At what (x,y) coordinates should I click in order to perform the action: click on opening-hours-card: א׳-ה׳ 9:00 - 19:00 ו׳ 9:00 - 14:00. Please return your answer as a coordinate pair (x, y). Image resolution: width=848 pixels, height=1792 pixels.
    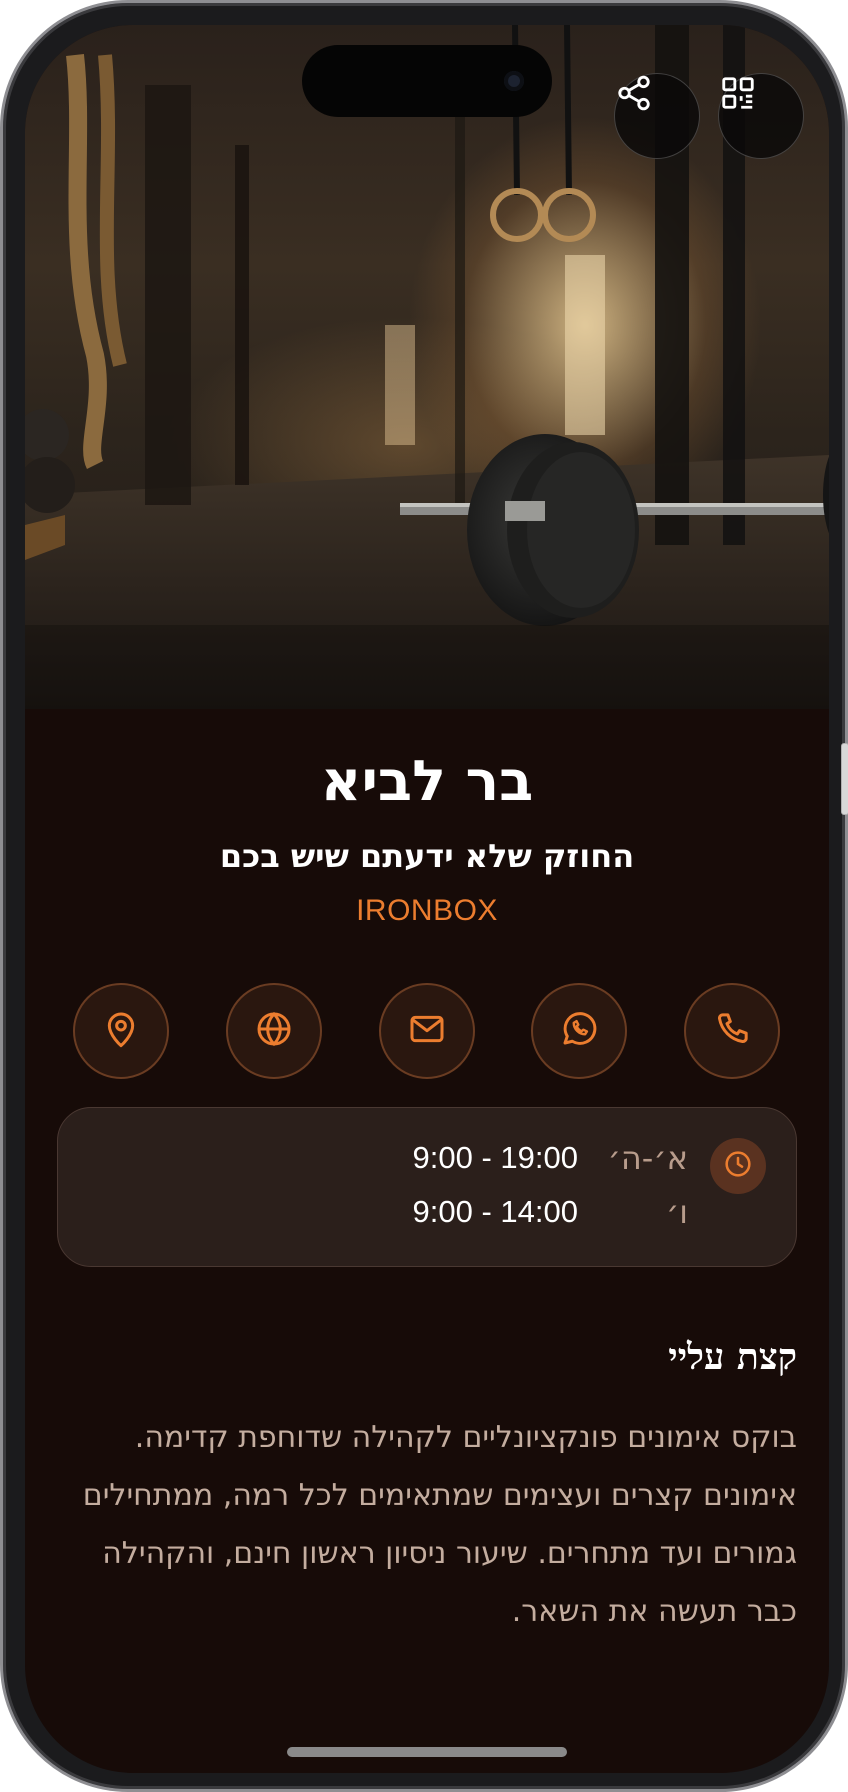
    Looking at the image, I should click on (427, 1187).